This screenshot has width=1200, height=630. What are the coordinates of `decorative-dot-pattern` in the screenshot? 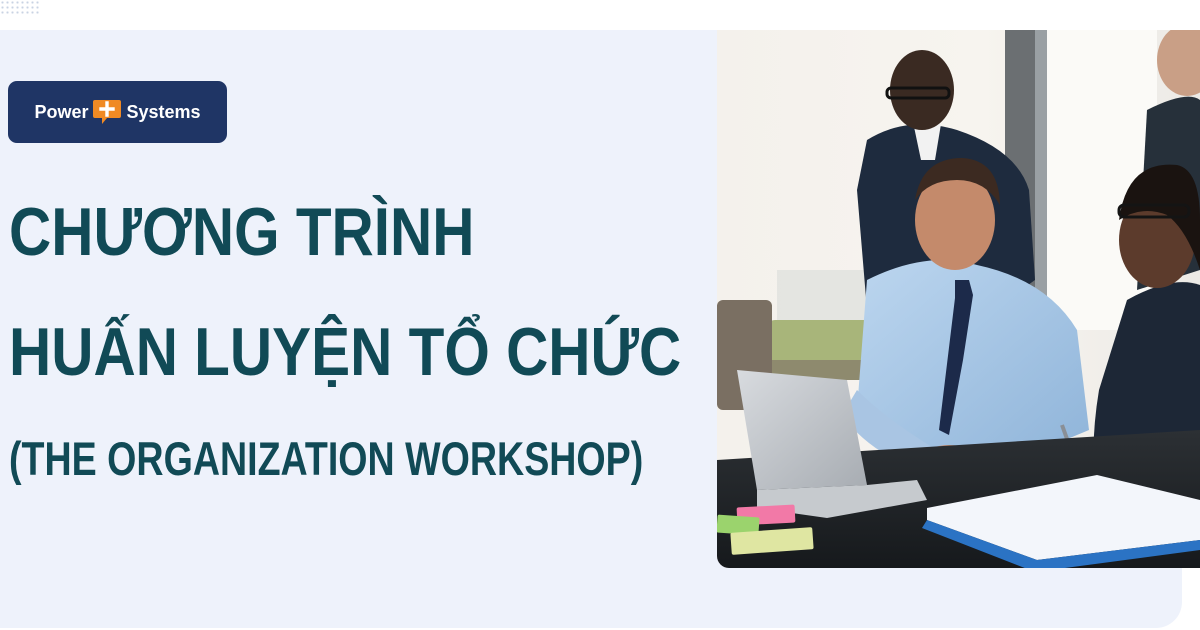 It's located at (20, 8).